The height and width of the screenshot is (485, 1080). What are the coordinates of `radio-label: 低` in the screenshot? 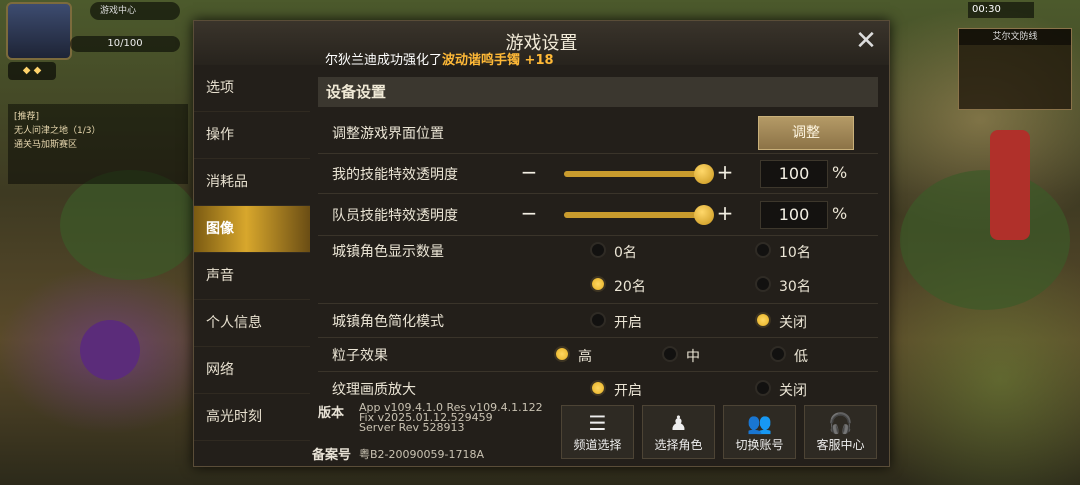 It's located at (801, 357).